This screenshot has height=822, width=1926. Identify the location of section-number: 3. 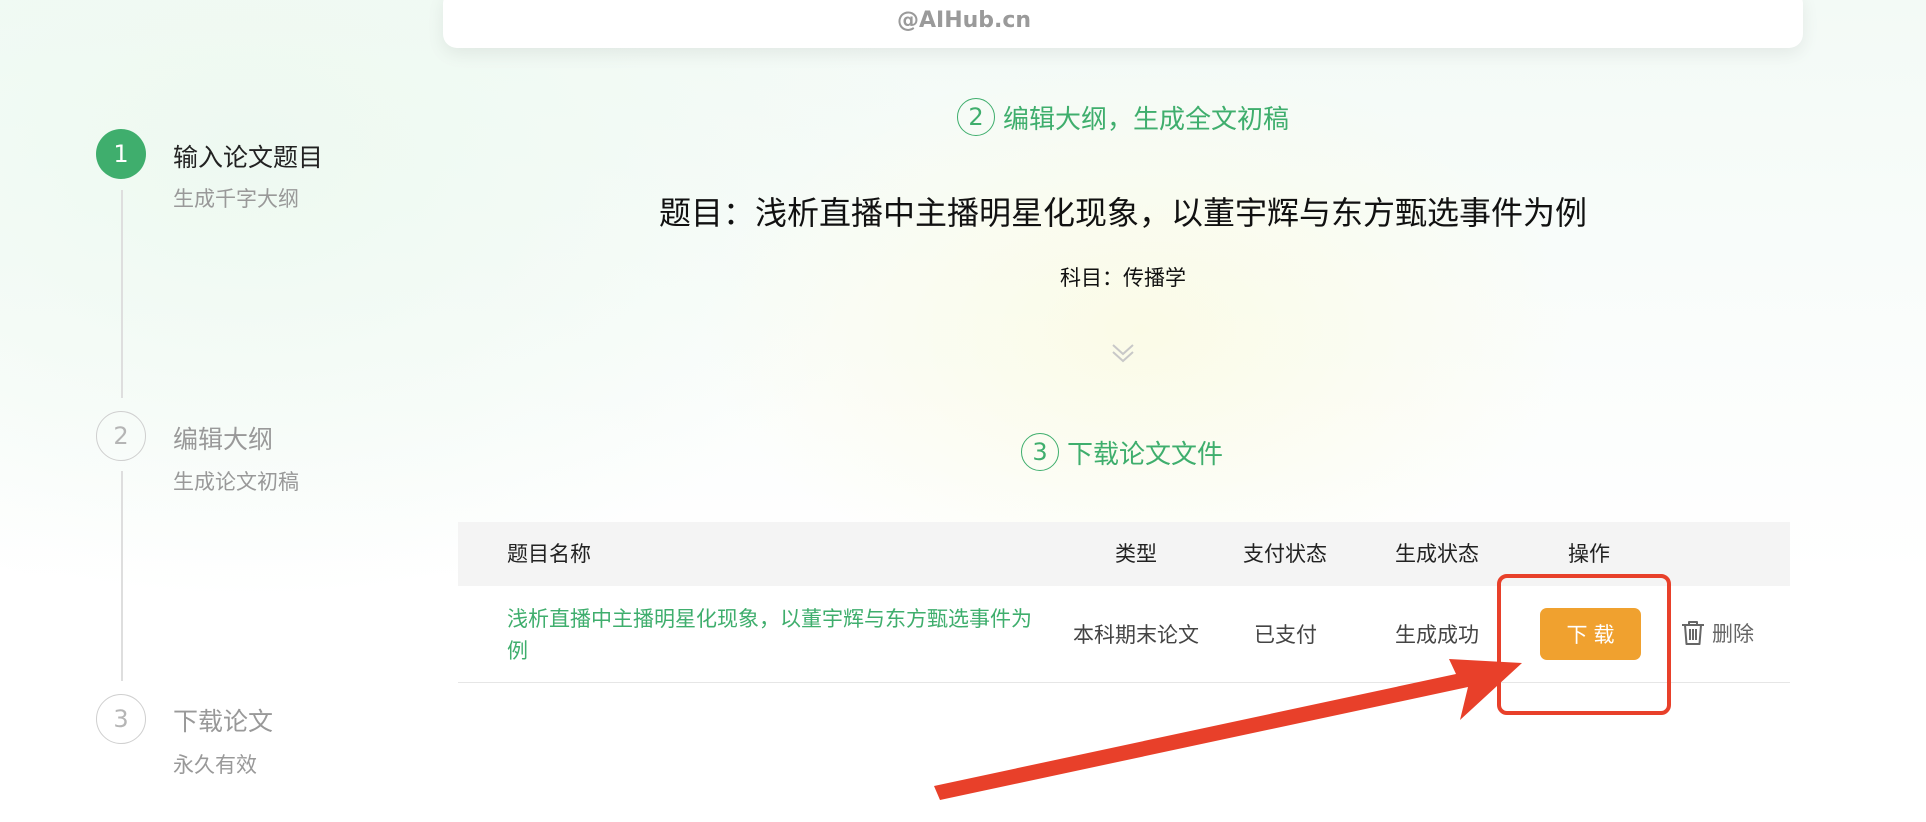
(1040, 452).